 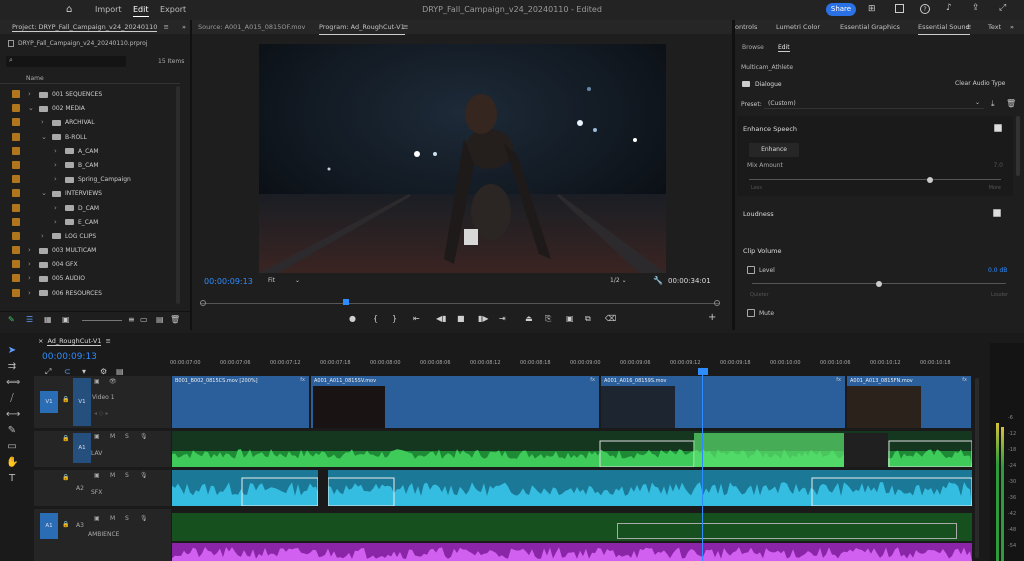 I want to click on effect-controls-tab: ontrols, so click(x=746, y=27).